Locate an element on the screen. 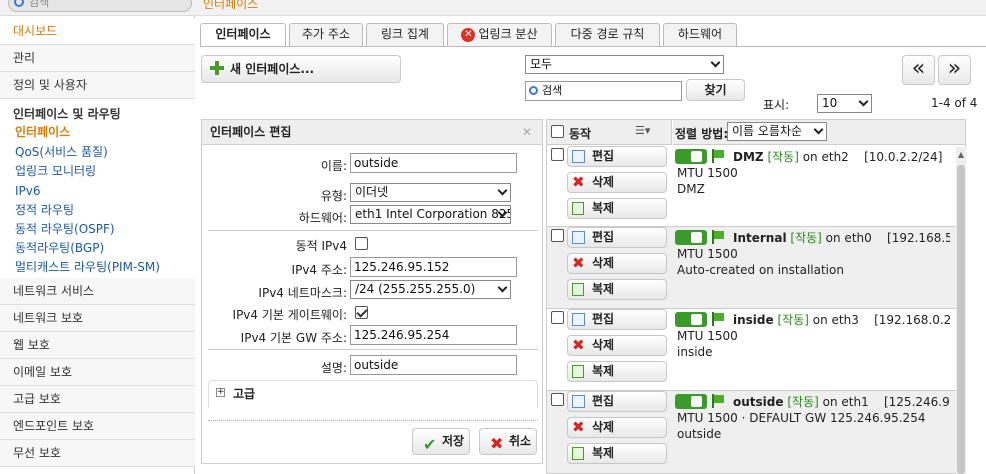 The height and width of the screenshot is (474, 986). select-all-checkbox is located at coordinates (557, 131).